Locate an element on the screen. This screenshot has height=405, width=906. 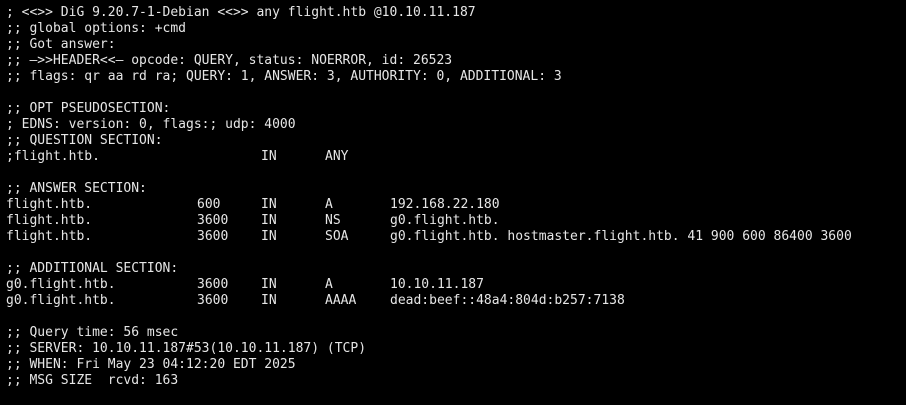
answer-section-title: ;; ANSWER SECTION: is located at coordinates (76, 188).